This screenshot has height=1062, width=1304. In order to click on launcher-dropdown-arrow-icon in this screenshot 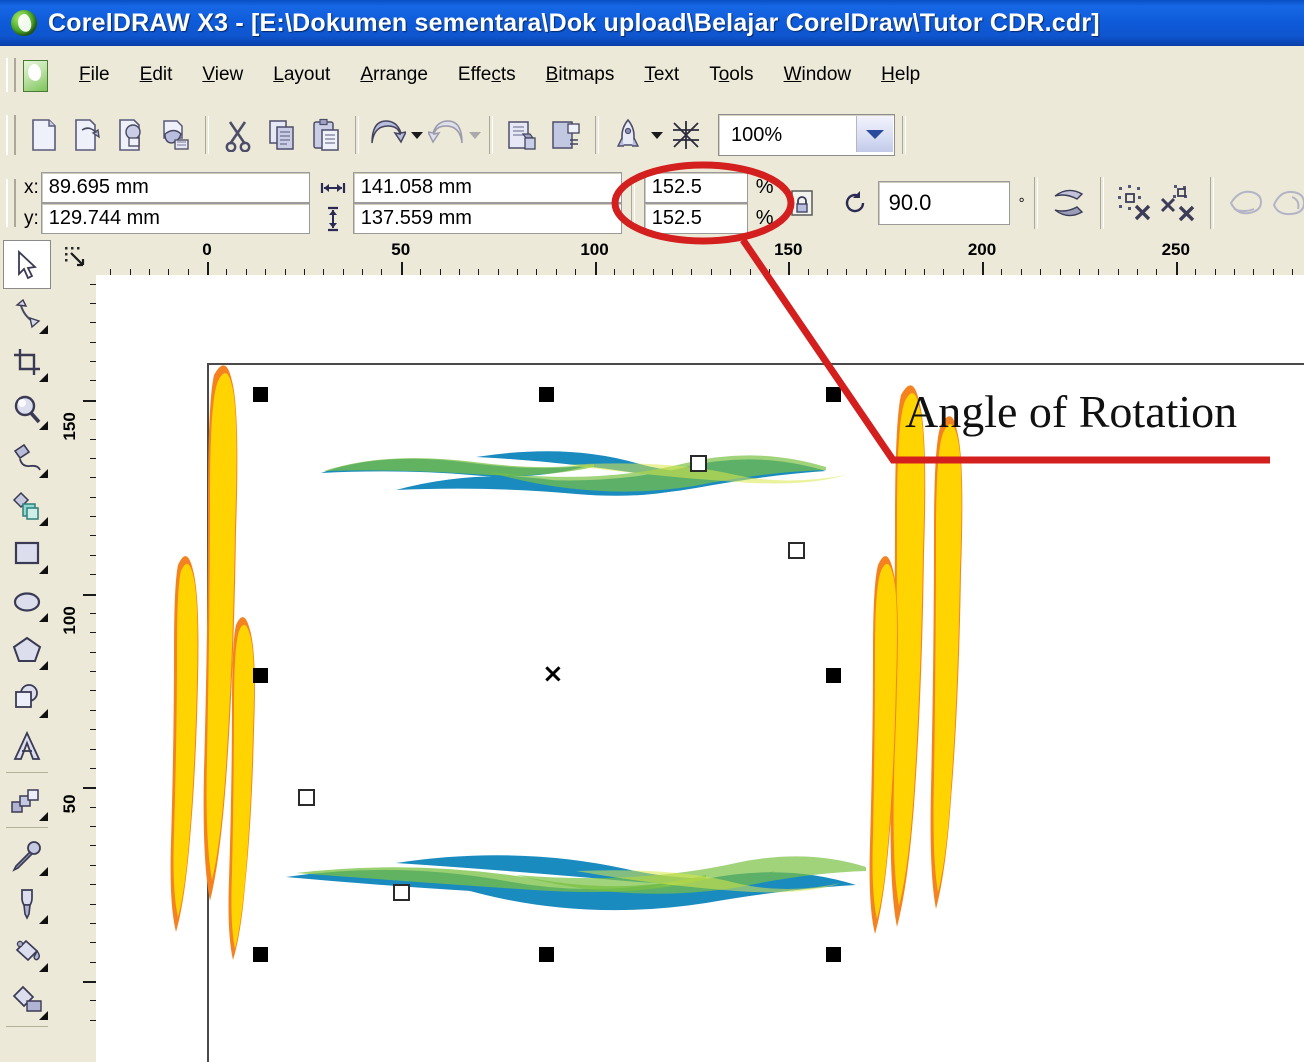, I will do `click(657, 135)`.